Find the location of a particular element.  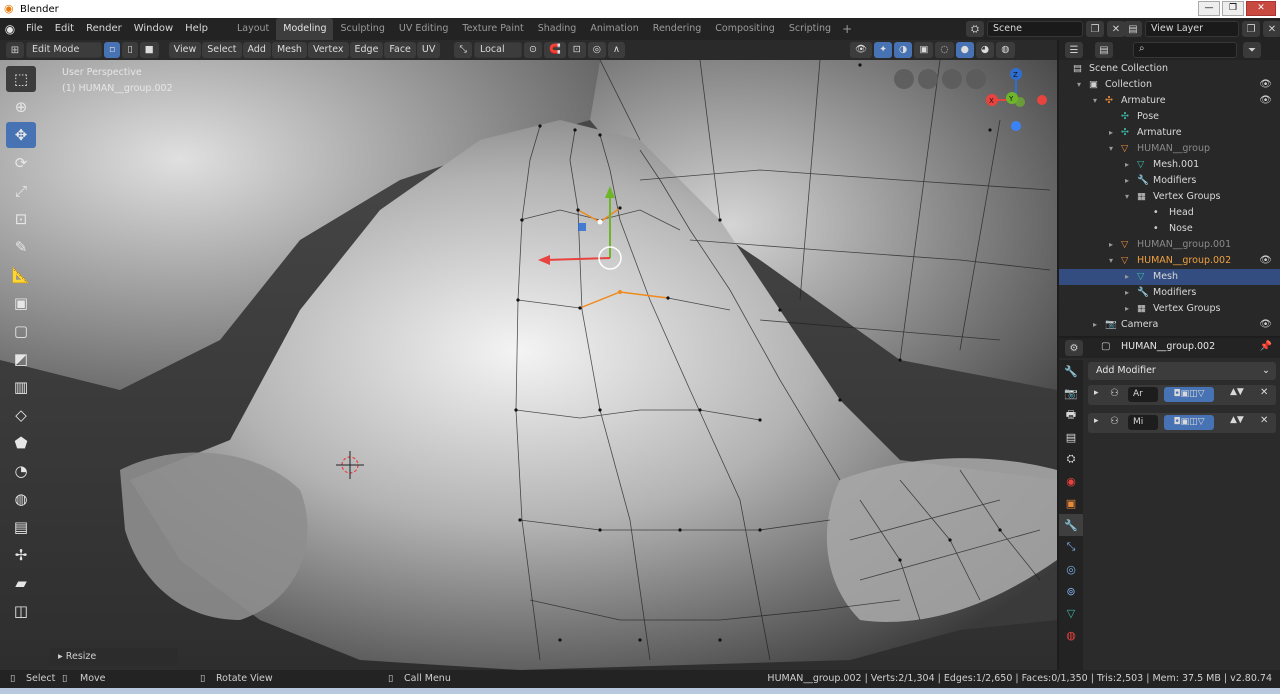

viewport-menu-edge: Edge is located at coordinates (366, 50).